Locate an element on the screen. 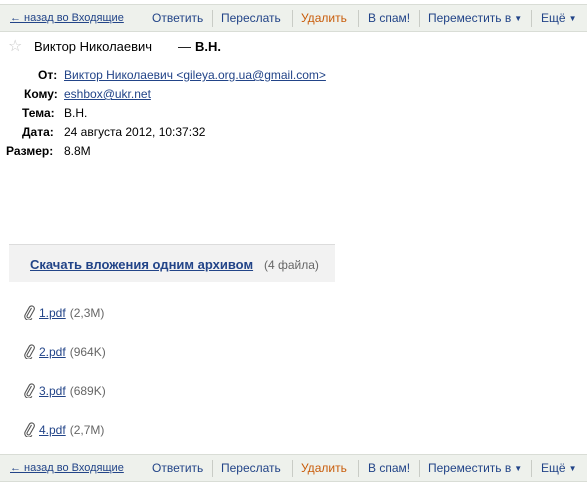  attachment-size: (2,7M) is located at coordinates (87, 430).